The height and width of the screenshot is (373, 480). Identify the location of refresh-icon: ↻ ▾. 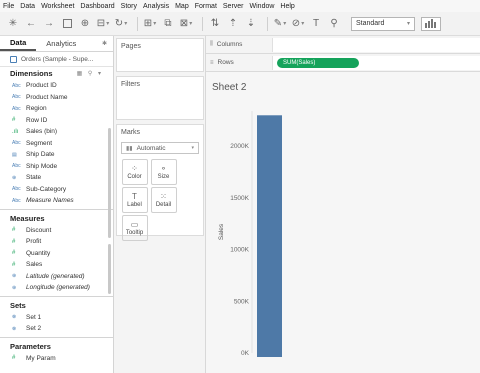
(121, 24).